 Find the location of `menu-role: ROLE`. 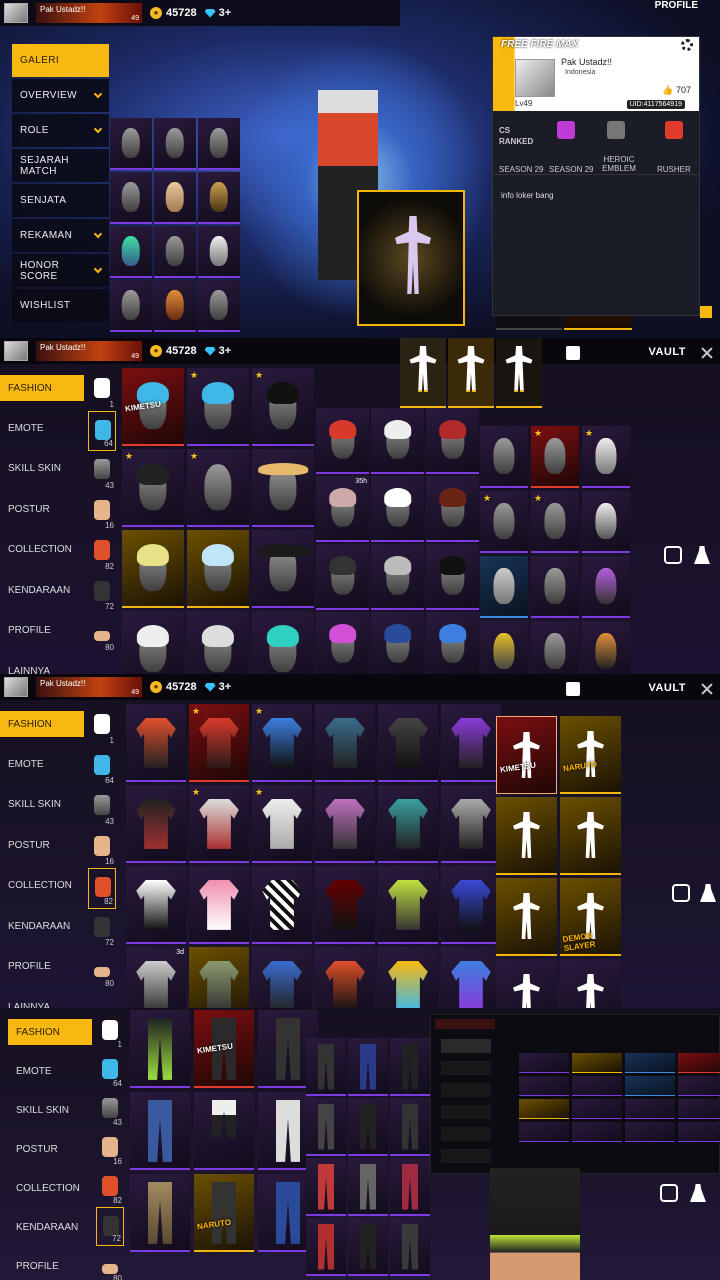

menu-role: ROLE is located at coordinates (60, 130).